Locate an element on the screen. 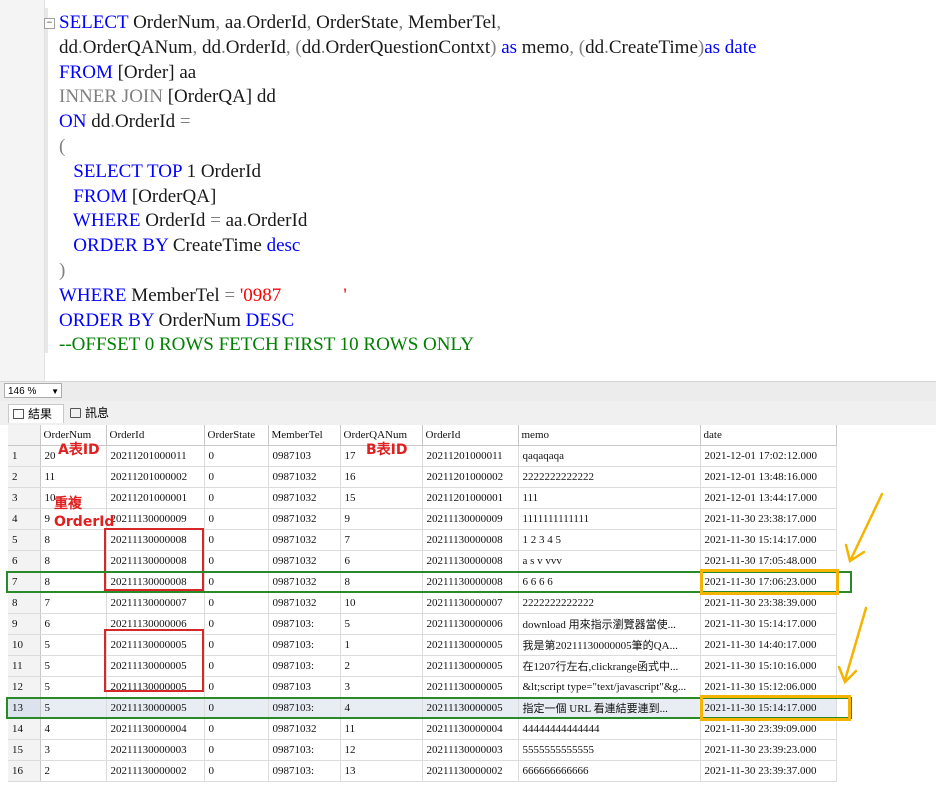 The height and width of the screenshot is (785, 936). table-cell: 2021-11-30 23:39:09.000 is located at coordinates (768, 729).